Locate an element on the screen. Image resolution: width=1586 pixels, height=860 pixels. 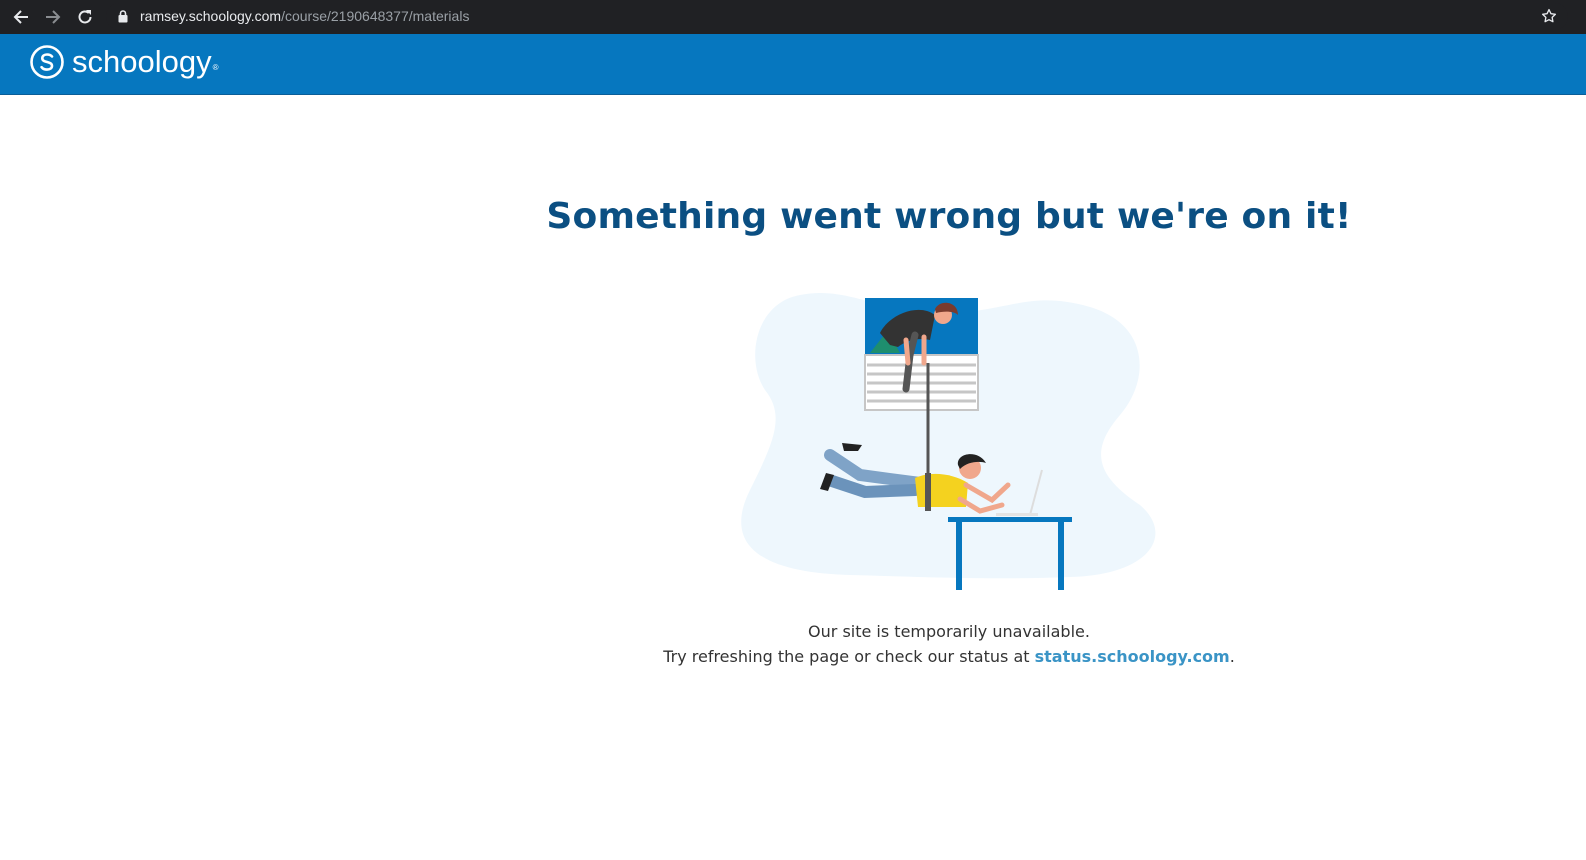
reload-icon is located at coordinates (85, 17).